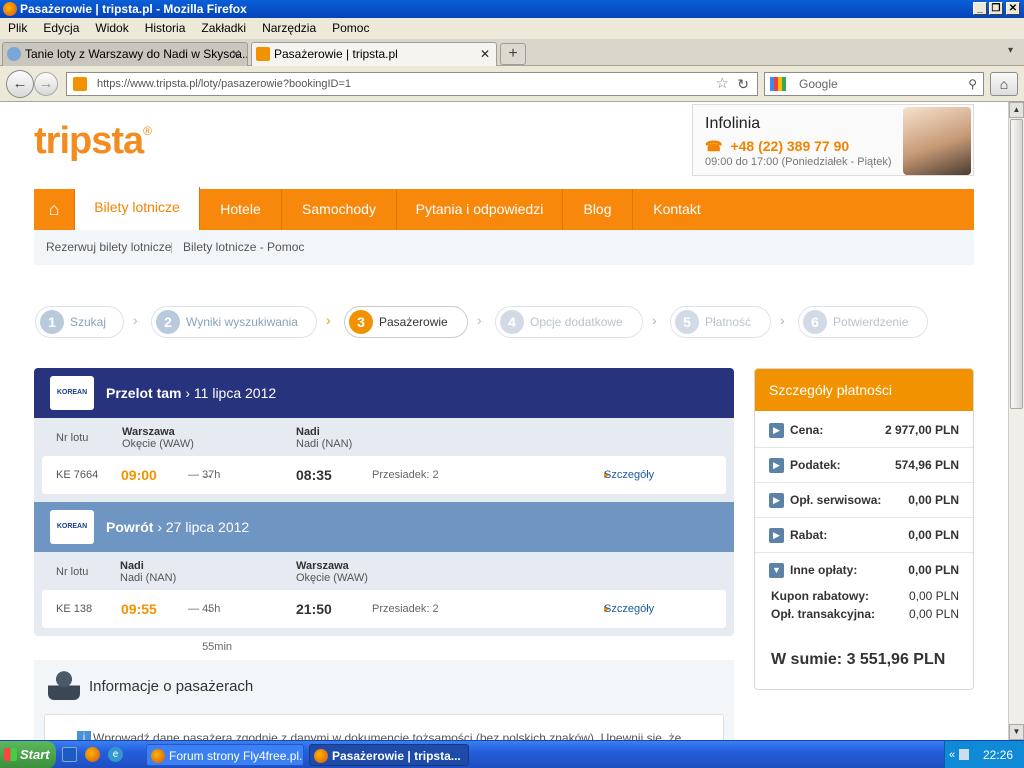 This screenshot has width=1024, height=768. What do you see at coordinates (17, 28) in the screenshot?
I see `menu-plik: Plik` at bounding box center [17, 28].